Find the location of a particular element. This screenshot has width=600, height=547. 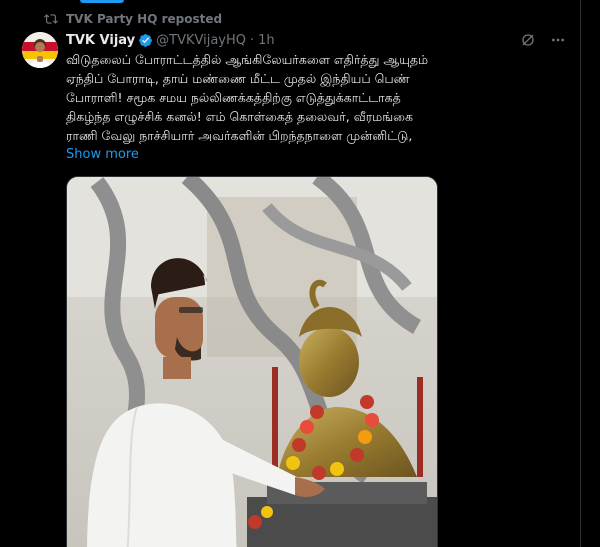

repost-icon is located at coordinates (51, 19).